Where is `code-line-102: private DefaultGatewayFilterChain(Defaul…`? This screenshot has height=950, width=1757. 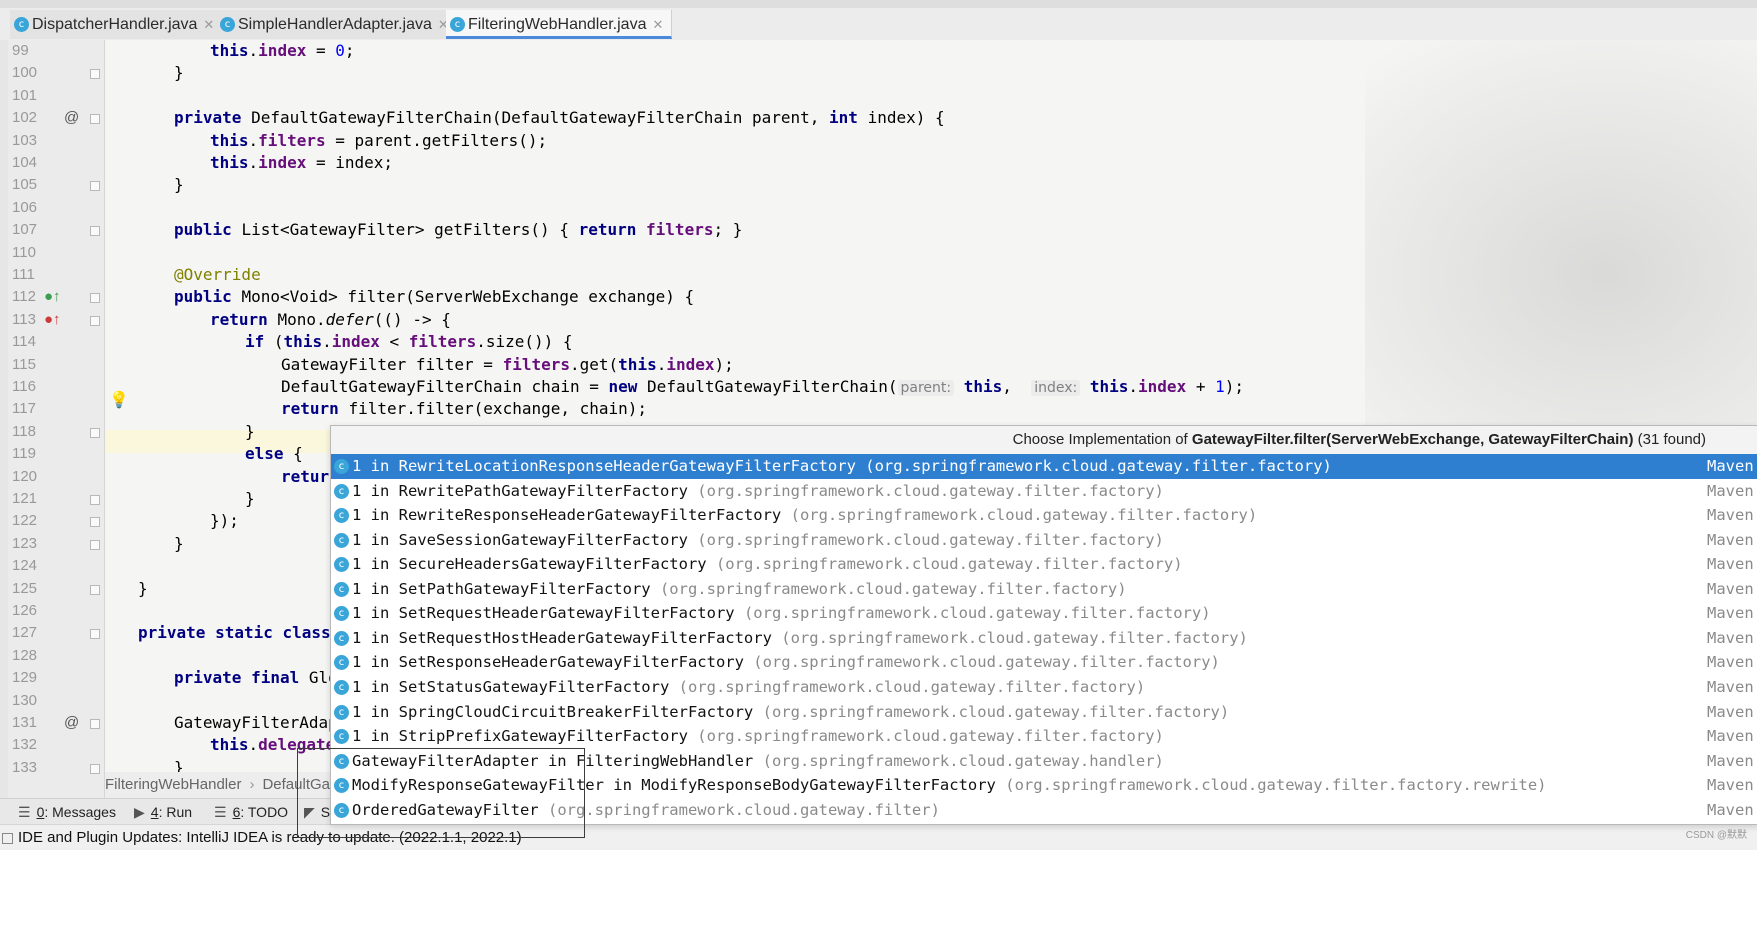
code-line-102: private DefaultGatewayFilterChain(Defaul… is located at coordinates (559, 118).